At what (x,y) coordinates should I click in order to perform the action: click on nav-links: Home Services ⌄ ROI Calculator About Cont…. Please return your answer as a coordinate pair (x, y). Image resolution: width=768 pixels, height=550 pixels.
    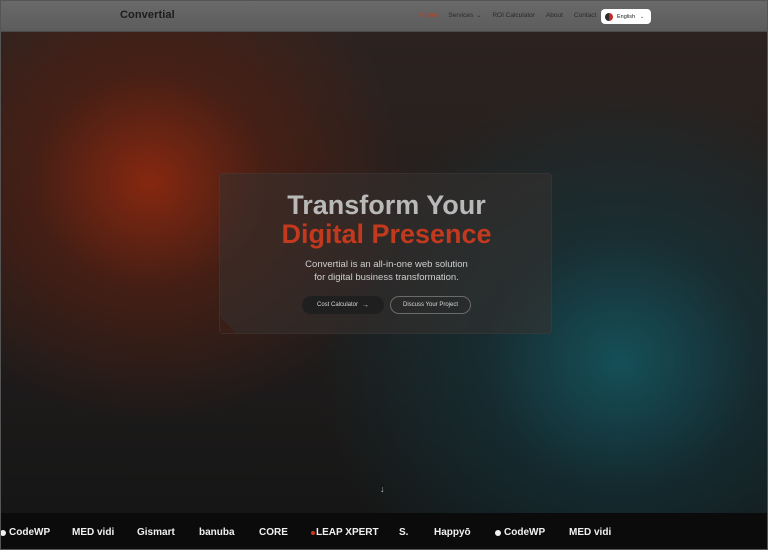
    Looking at the image, I should click on (513, 15).